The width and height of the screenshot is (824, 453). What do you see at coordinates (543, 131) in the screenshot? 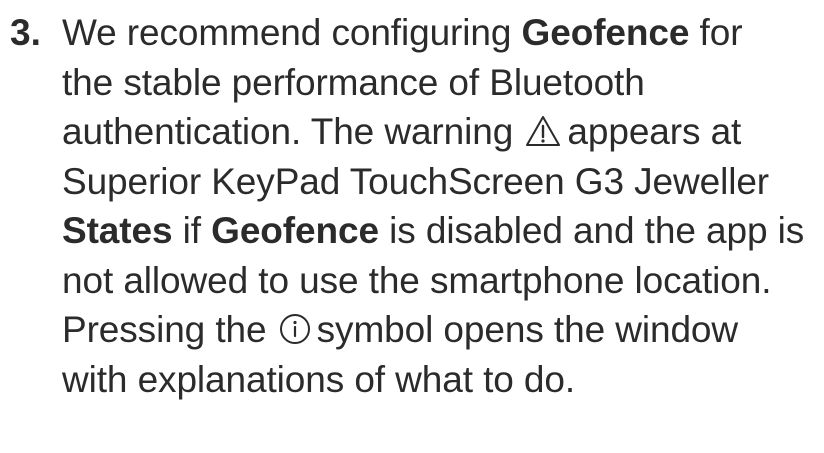
I see `warning-triangle-icon` at bounding box center [543, 131].